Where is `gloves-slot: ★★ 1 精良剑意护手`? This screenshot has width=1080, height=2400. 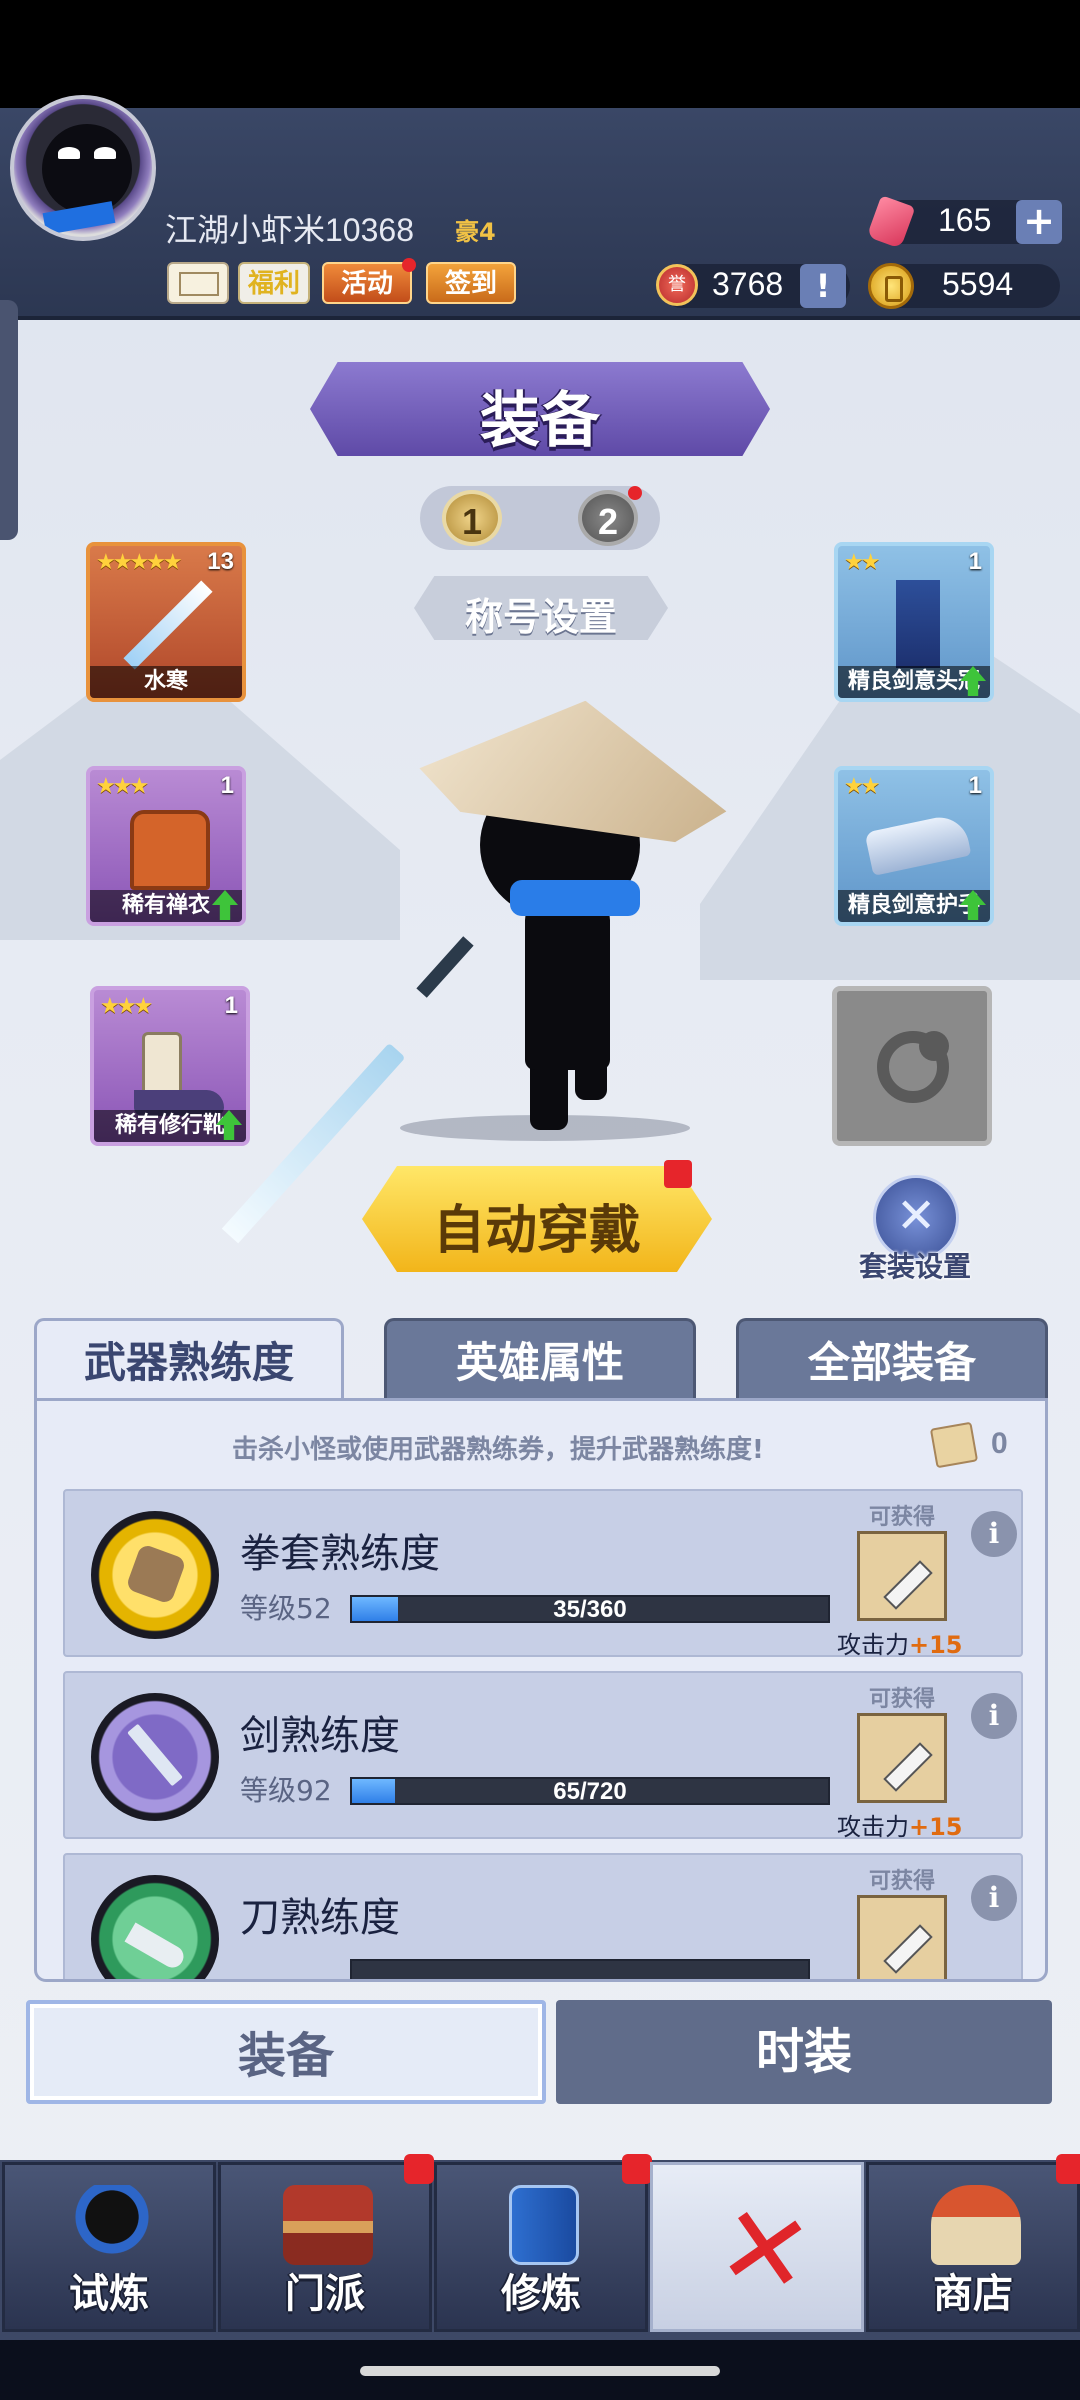 gloves-slot: ★★ 1 精良剑意护手 is located at coordinates (914, 846).